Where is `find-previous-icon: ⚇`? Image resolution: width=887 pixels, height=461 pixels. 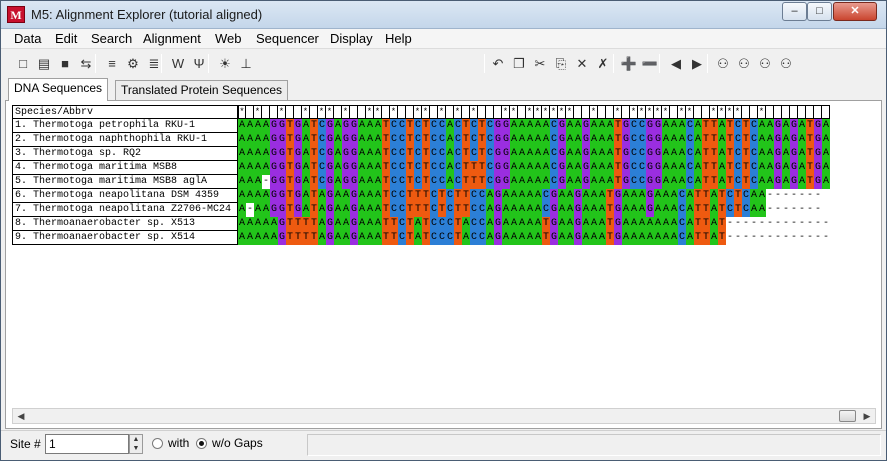 find-previous-icon: ⚇ is located at coordinates (744, 63).